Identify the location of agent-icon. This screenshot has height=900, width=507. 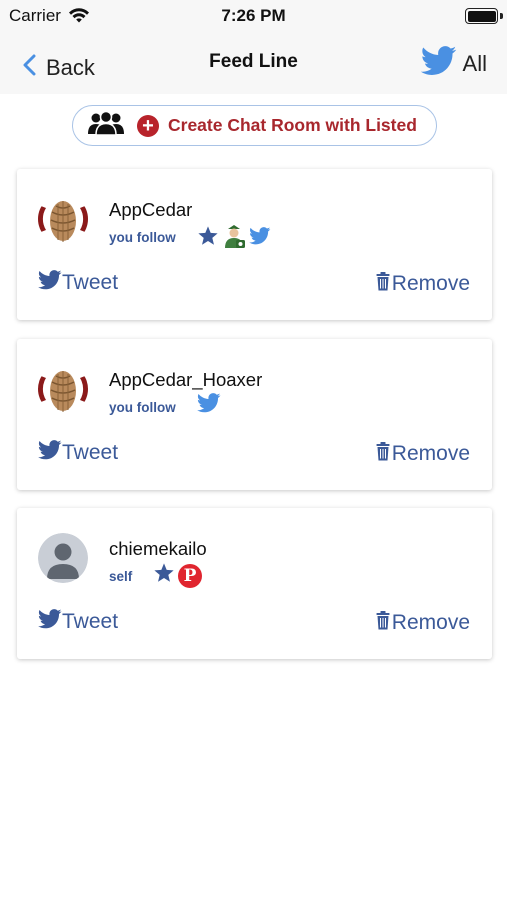
(234, 238).